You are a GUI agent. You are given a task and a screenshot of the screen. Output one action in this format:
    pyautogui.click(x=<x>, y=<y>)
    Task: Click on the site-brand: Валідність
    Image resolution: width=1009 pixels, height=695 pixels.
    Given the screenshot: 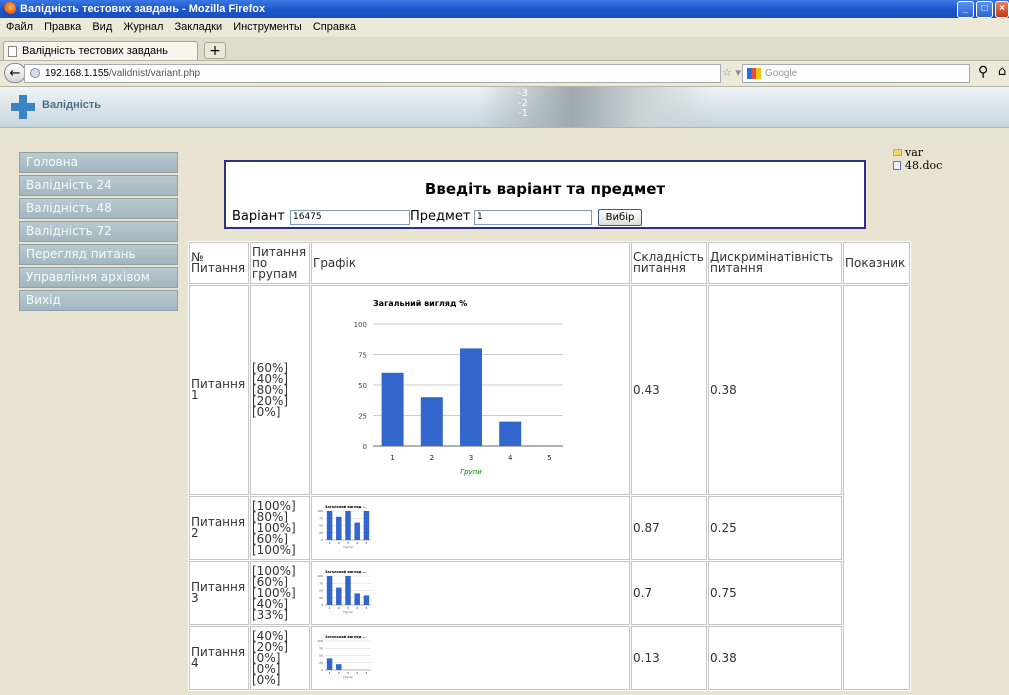 What is the action you would take?
    pyautogui.click(x=71, y=105)
    